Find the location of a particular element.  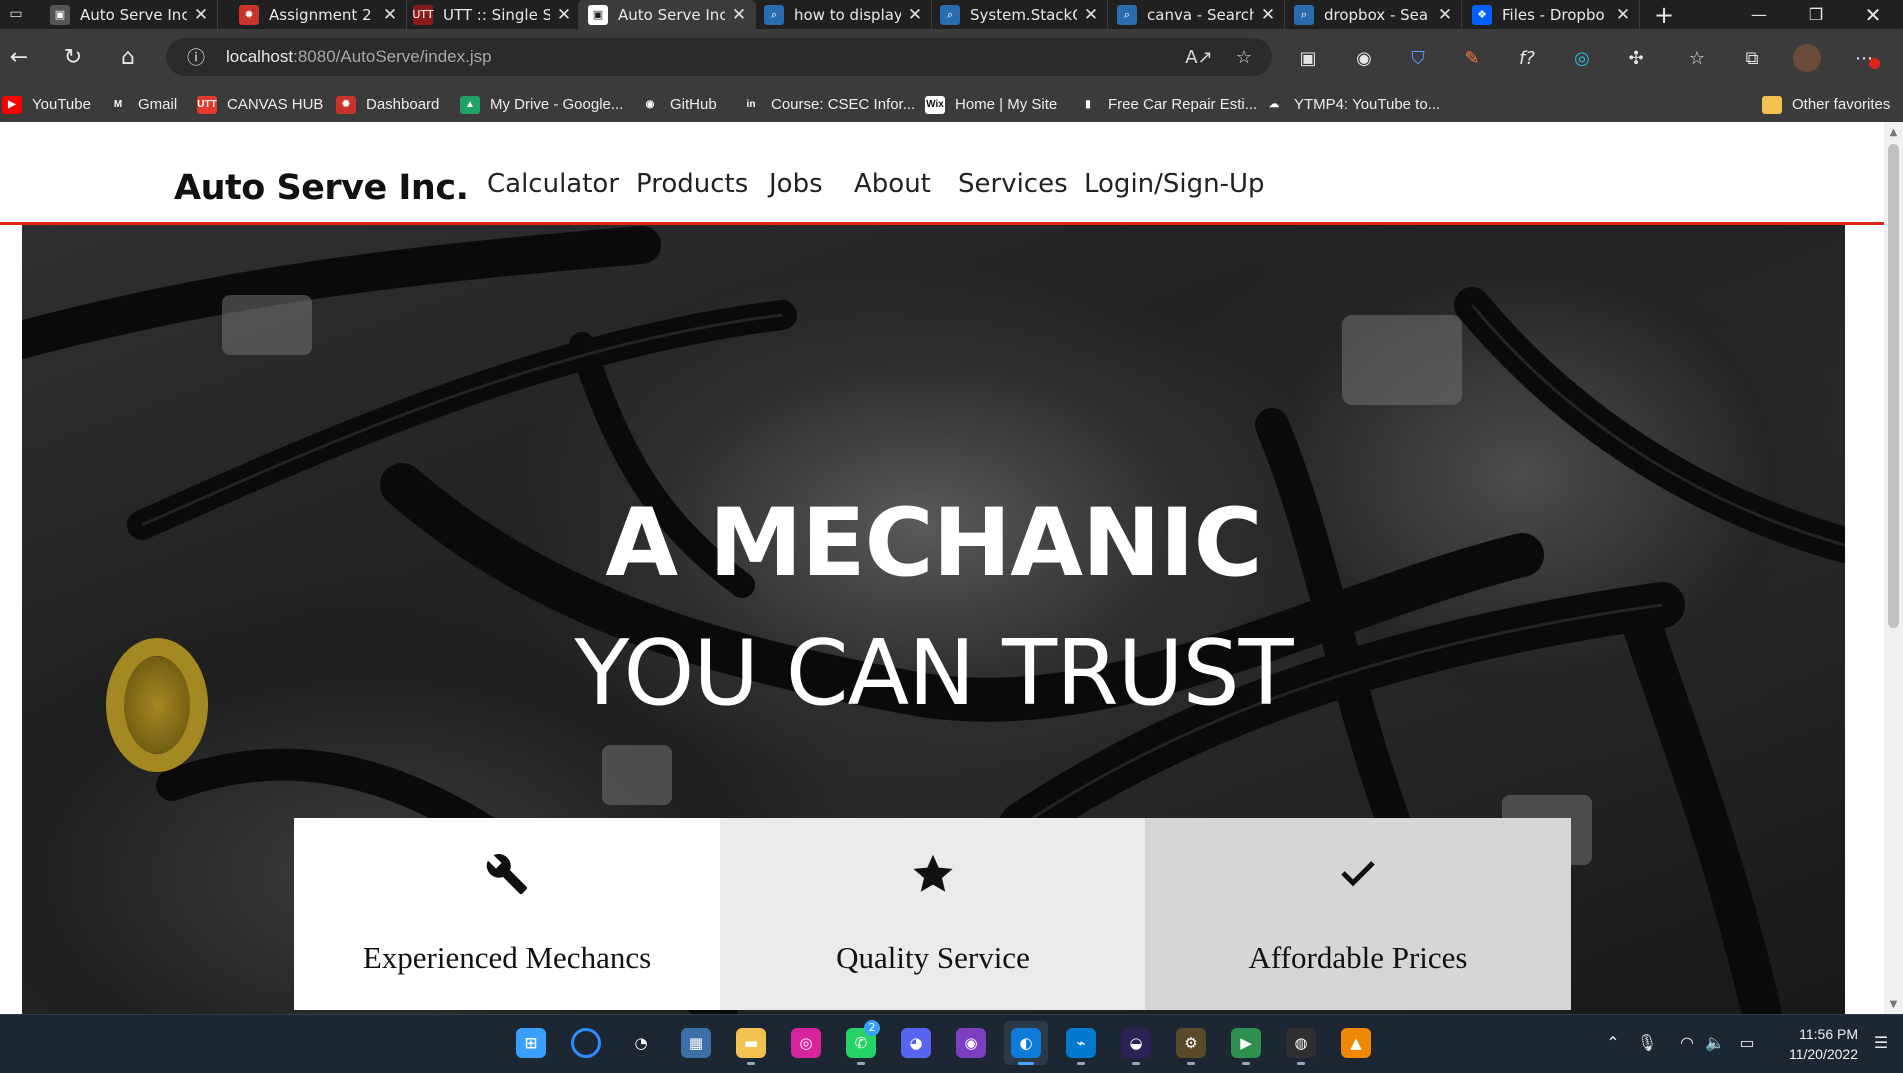

edge-glyph: ◐ is located at coordinates (1026, 1043).